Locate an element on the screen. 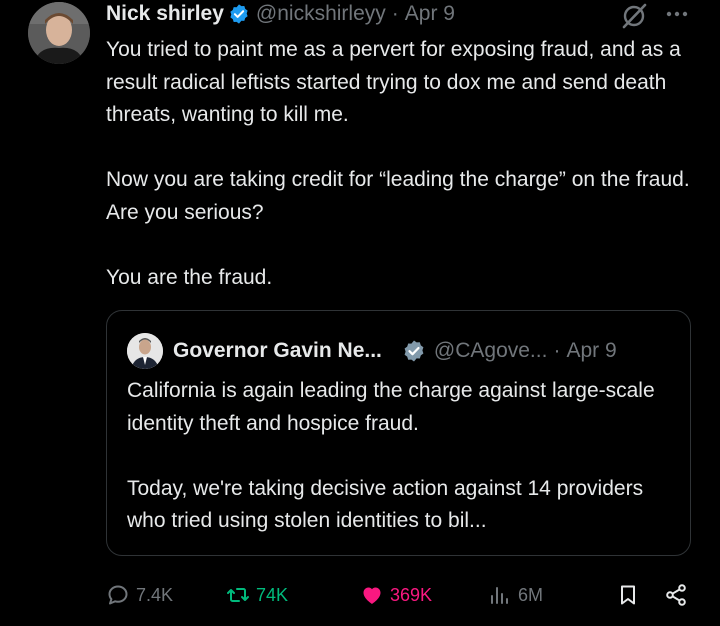  repost-count: 74K is located at coordinates (272, 594).